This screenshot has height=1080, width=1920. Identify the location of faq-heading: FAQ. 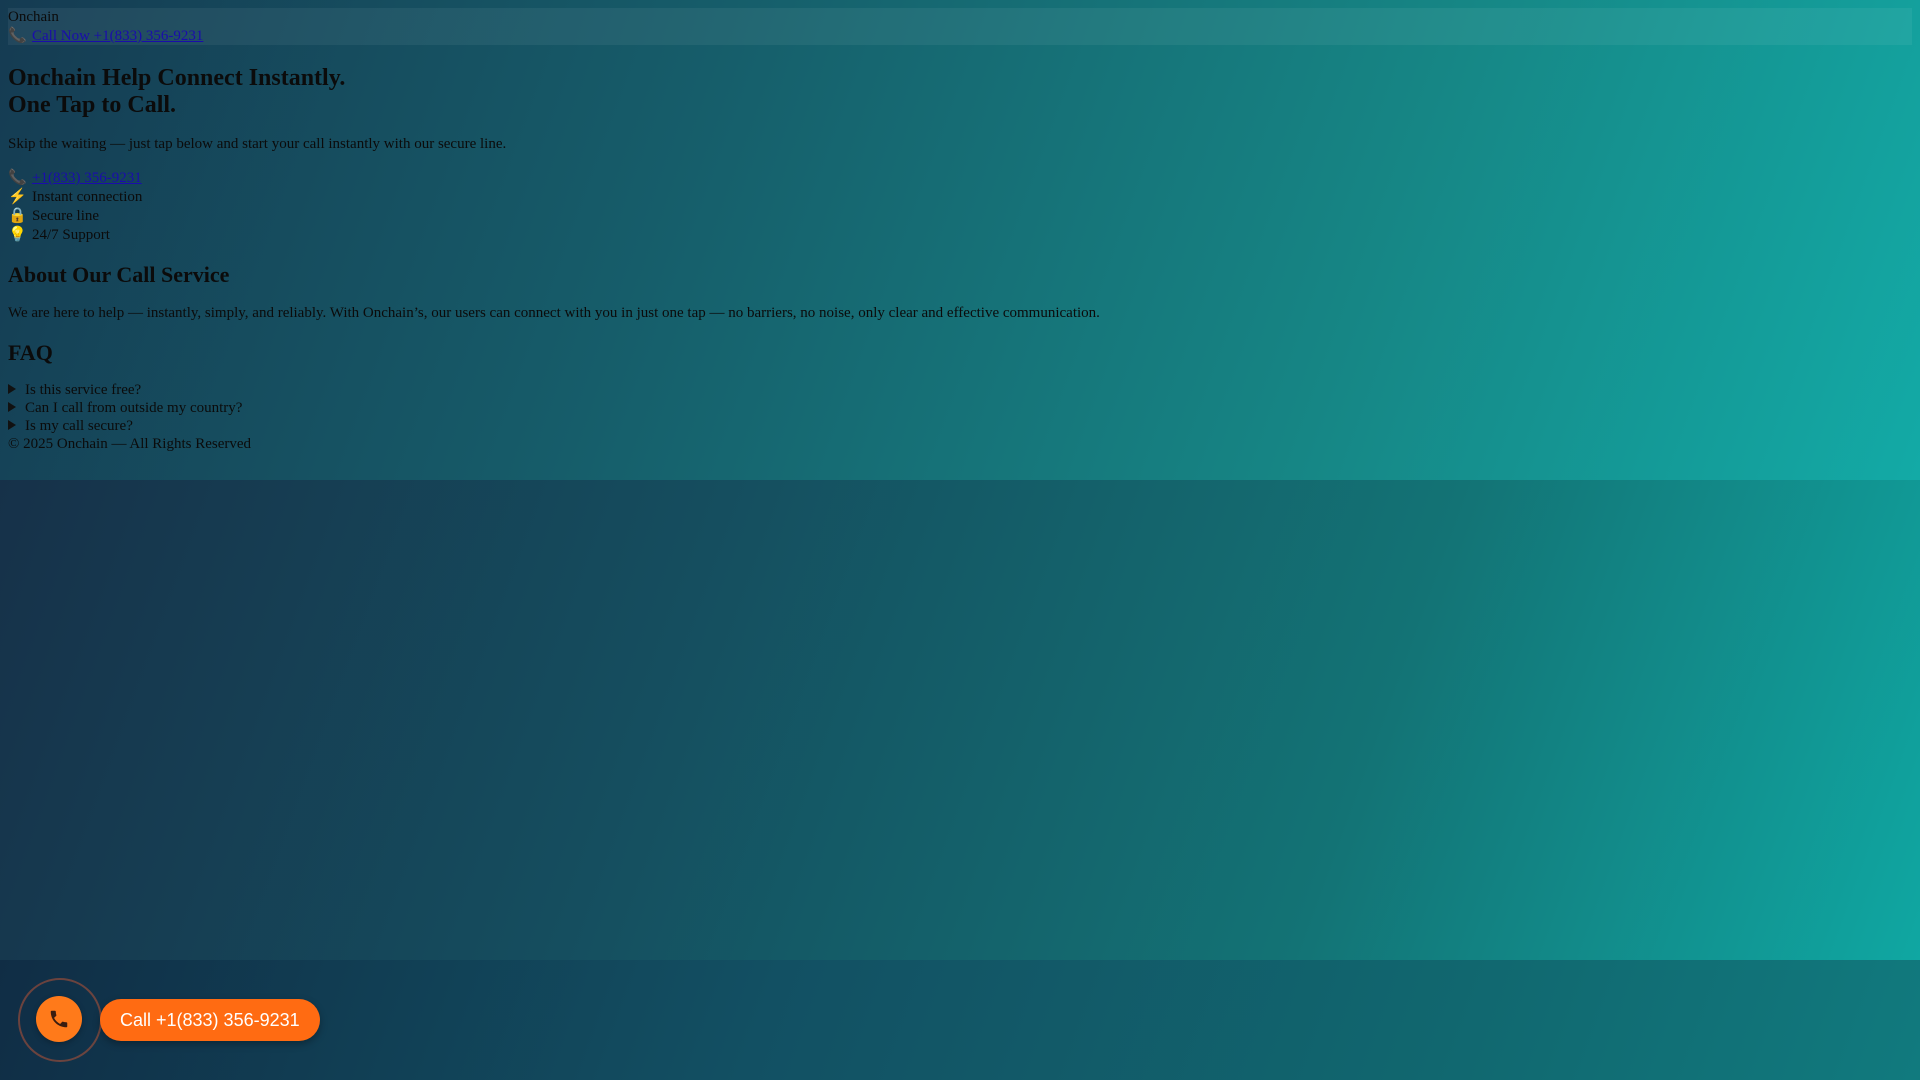
(30, 352).